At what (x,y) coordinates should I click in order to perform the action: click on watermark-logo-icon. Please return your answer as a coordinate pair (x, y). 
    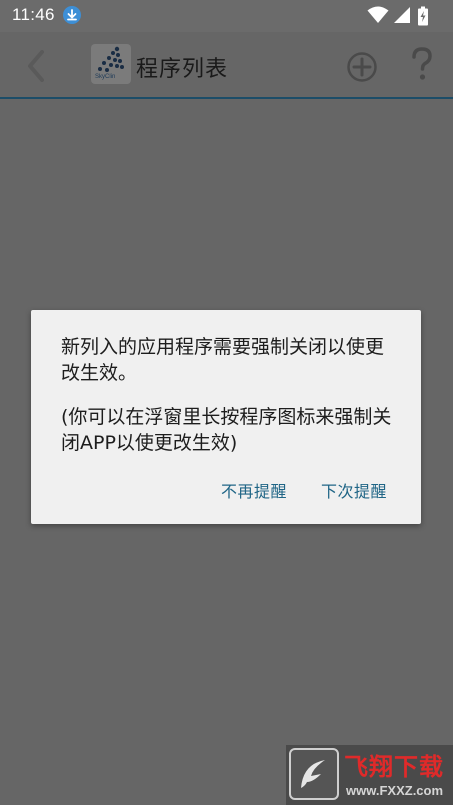
    Looking at the image, I should click on (313, 774).